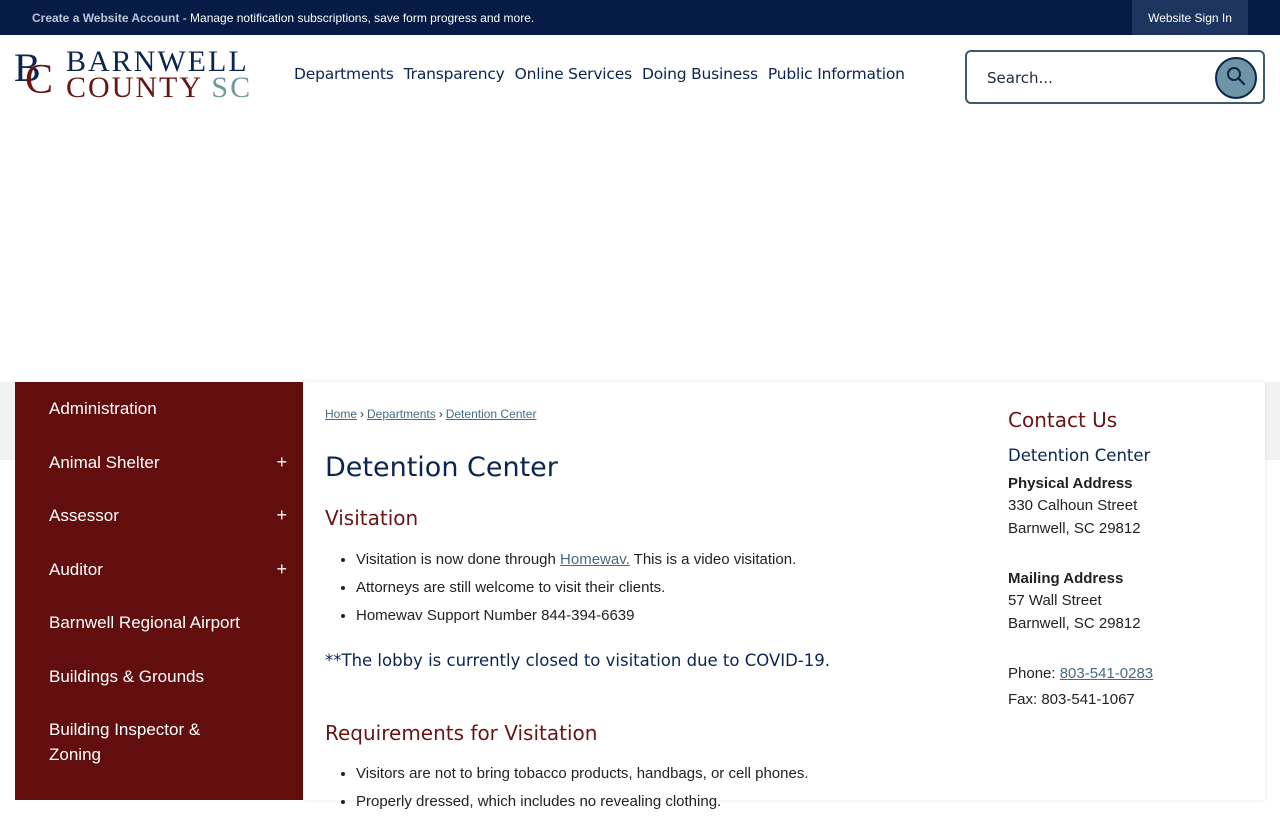  I want to click on phone-line: Phone: 803-541-0283, so click(1080, 673).